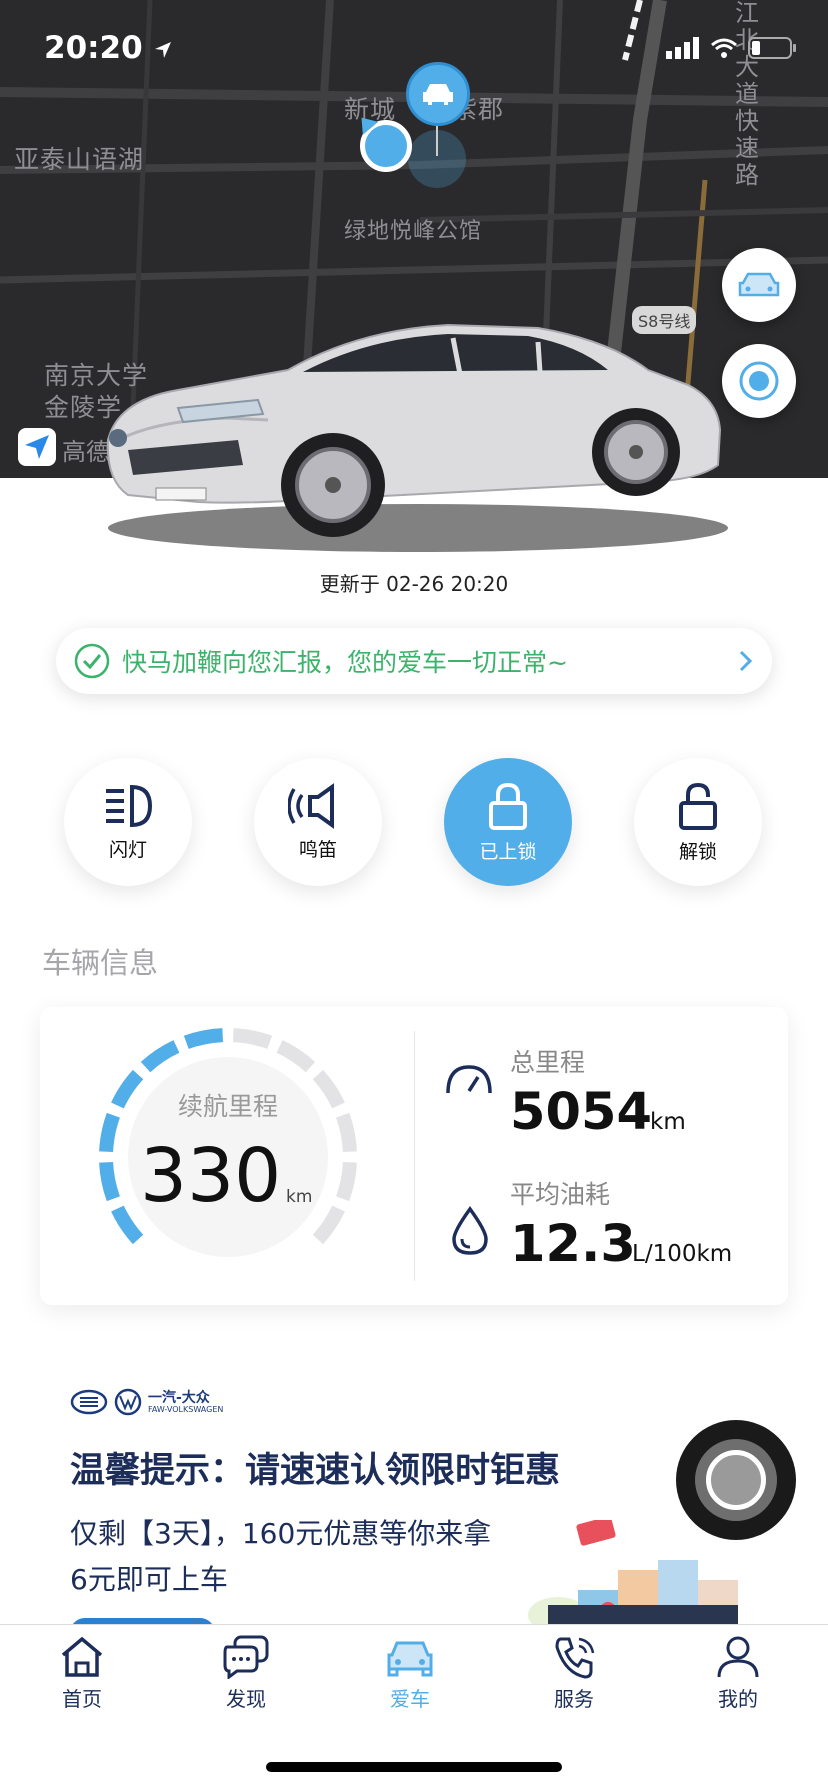 The height and width of the screenshot is (1792, 828). I want to click on lock-button: 已上锁, so click(508, 822).